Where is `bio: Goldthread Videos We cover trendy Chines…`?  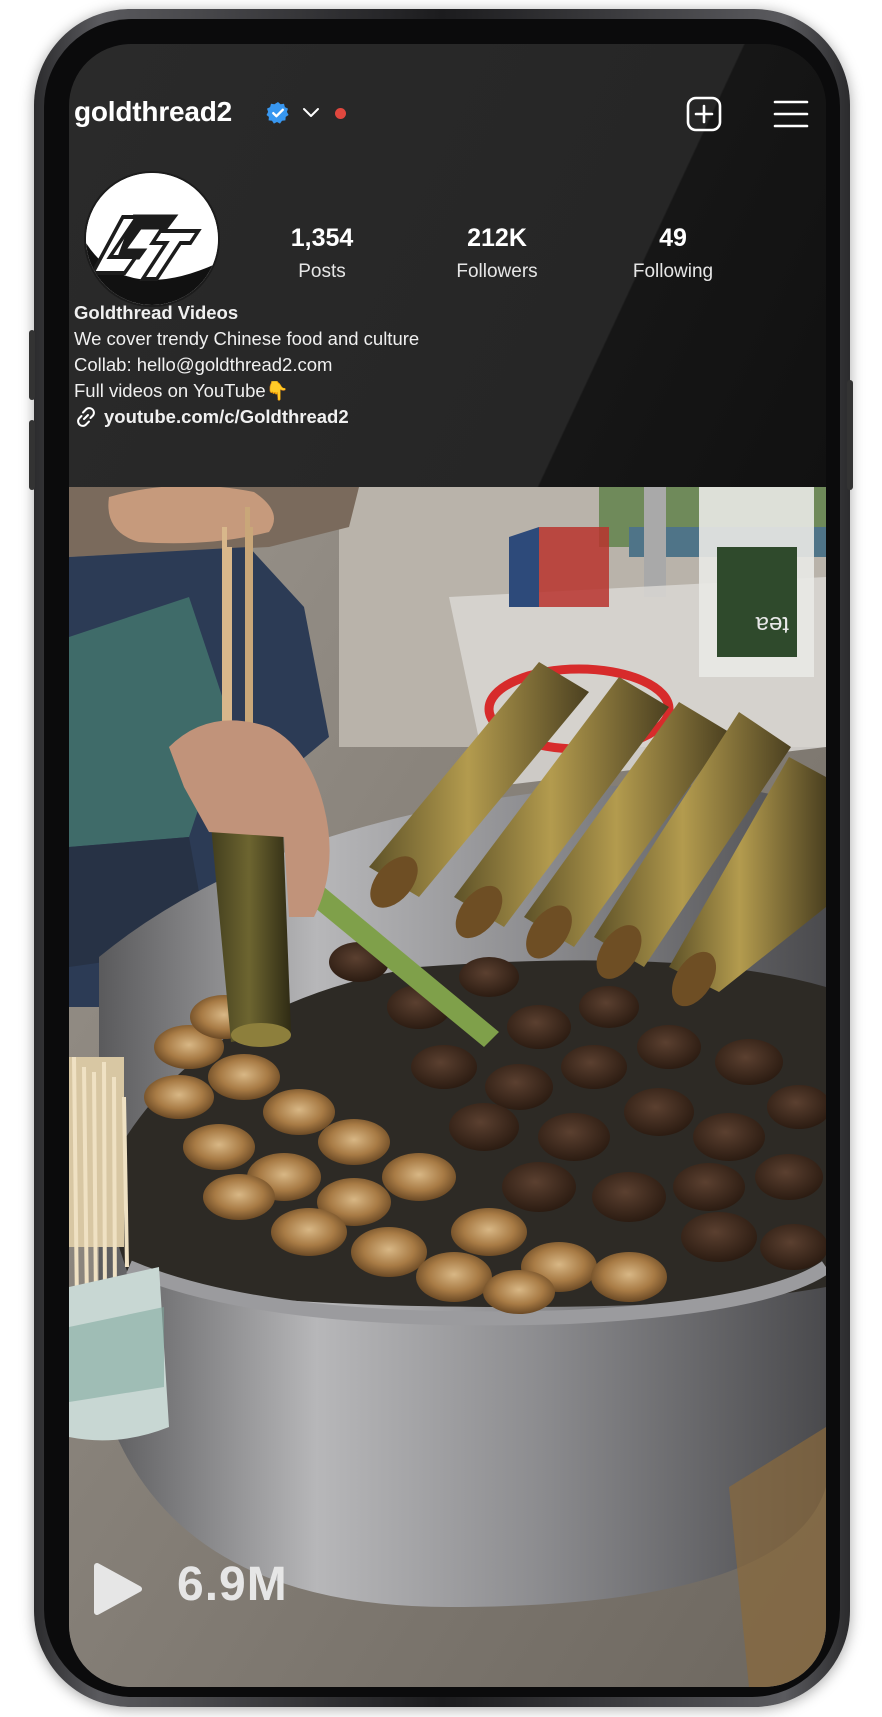
bio: Goldthread Videos We cover trendy Chines… is located at coordinates (246, 365).